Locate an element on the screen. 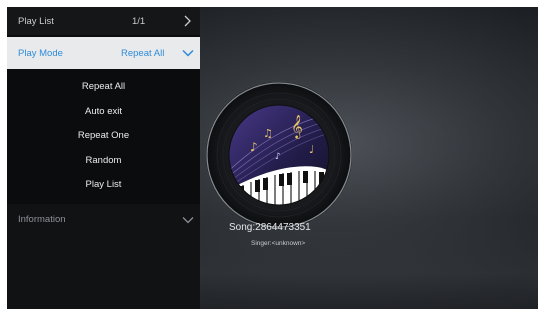 This screenshot has width=546, height=310. album-disc: 𝄞 ♪ ♫ ♩ ♪ is located at coordinates (279, 155).